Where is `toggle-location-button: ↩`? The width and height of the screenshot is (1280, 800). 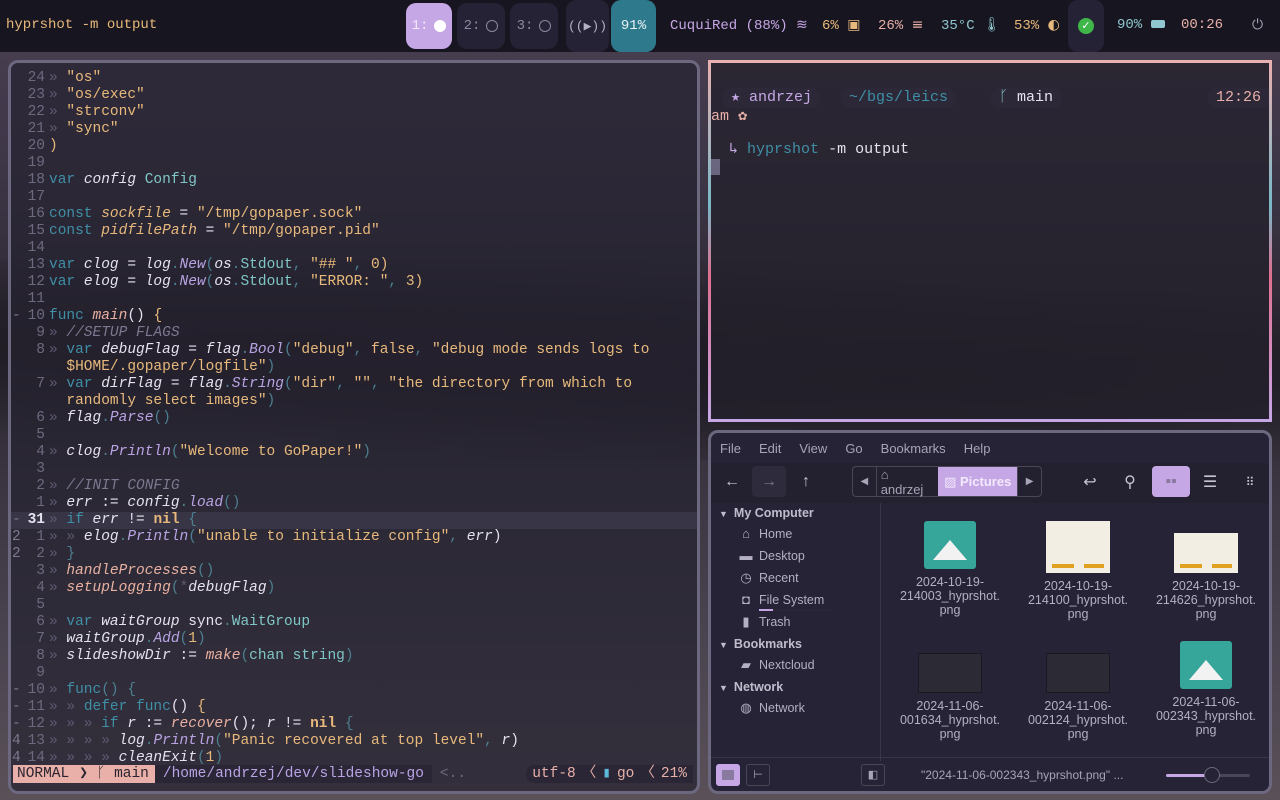 toggle-location-button: ↩ is located at coordinates (1090, 481).